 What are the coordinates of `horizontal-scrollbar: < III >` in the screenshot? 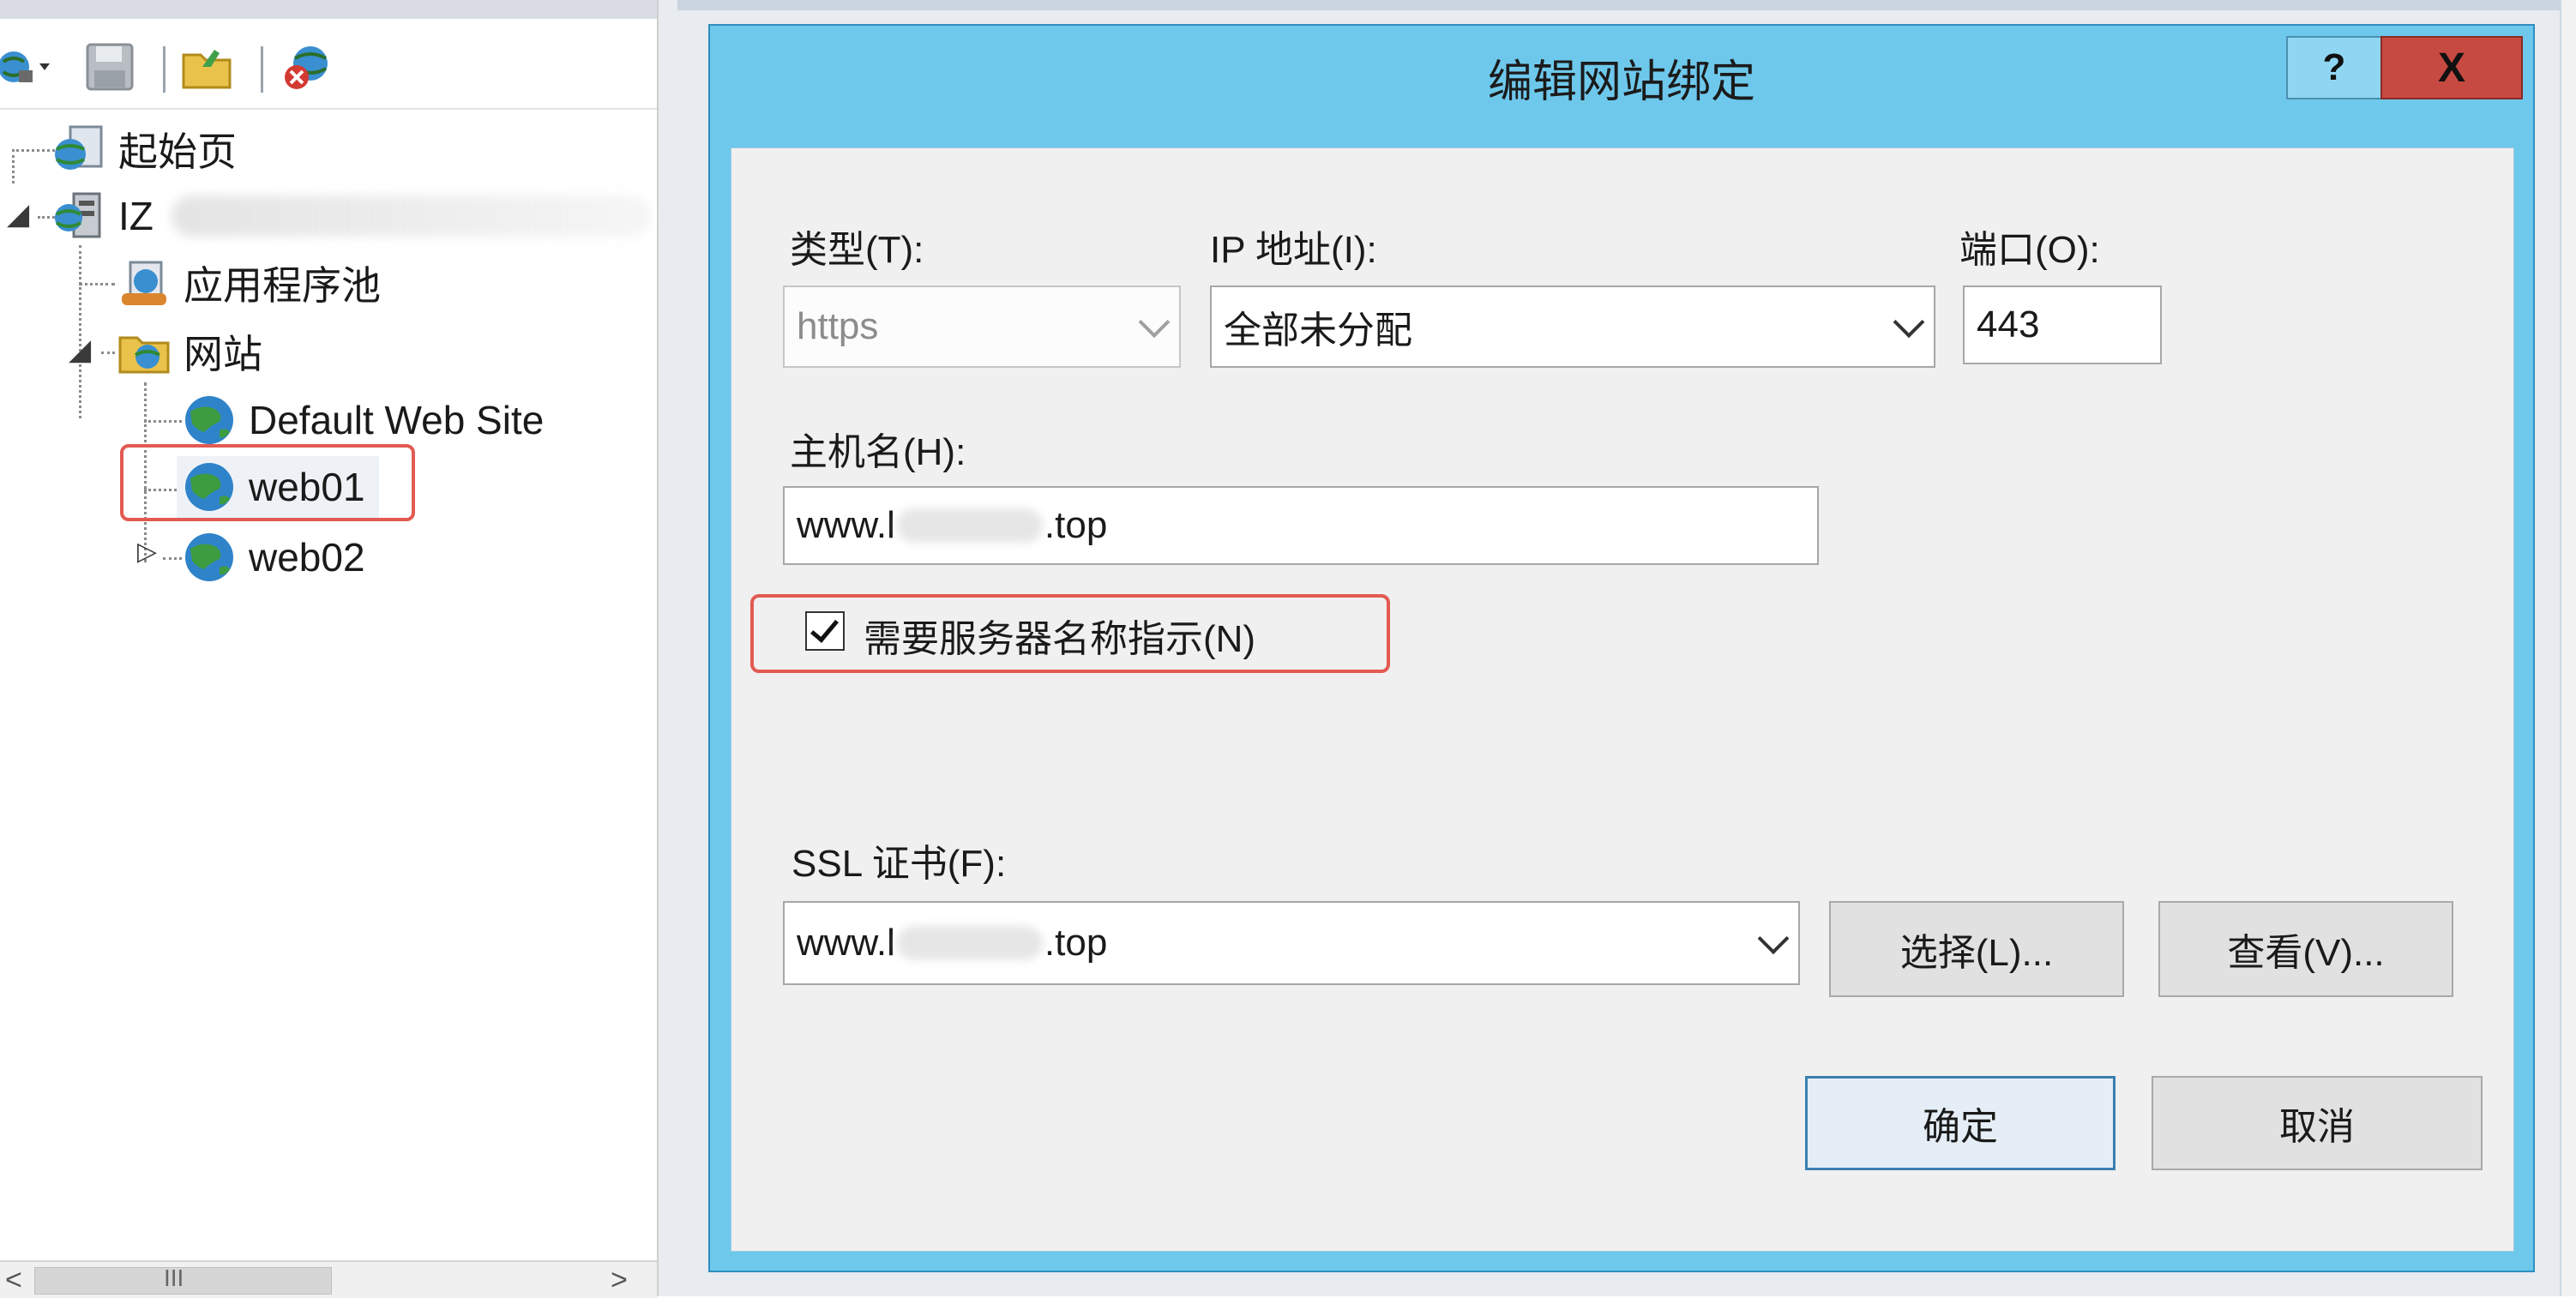 It's located at (328, 1279).